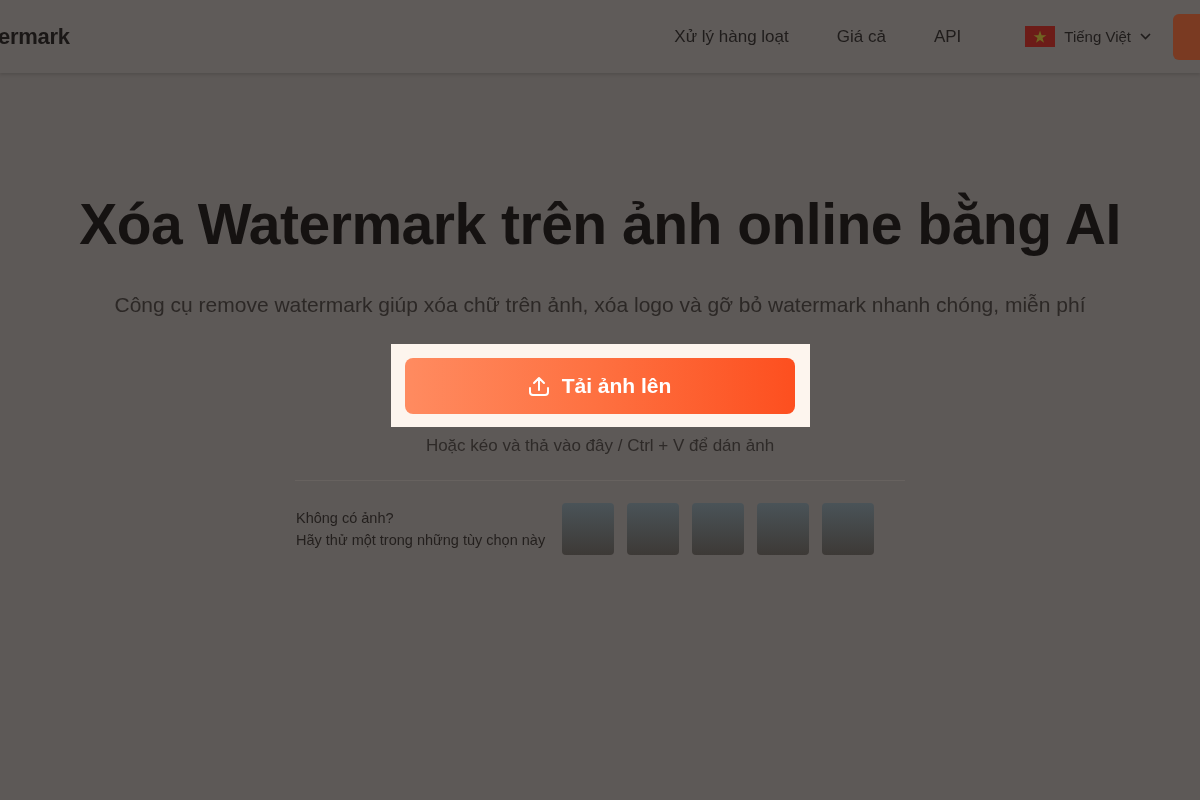  Describe the element at coordinates (421, 540) in the screenshot. I see `sample-hint: Hãy thử một trong những tùy chọn này` at that location.